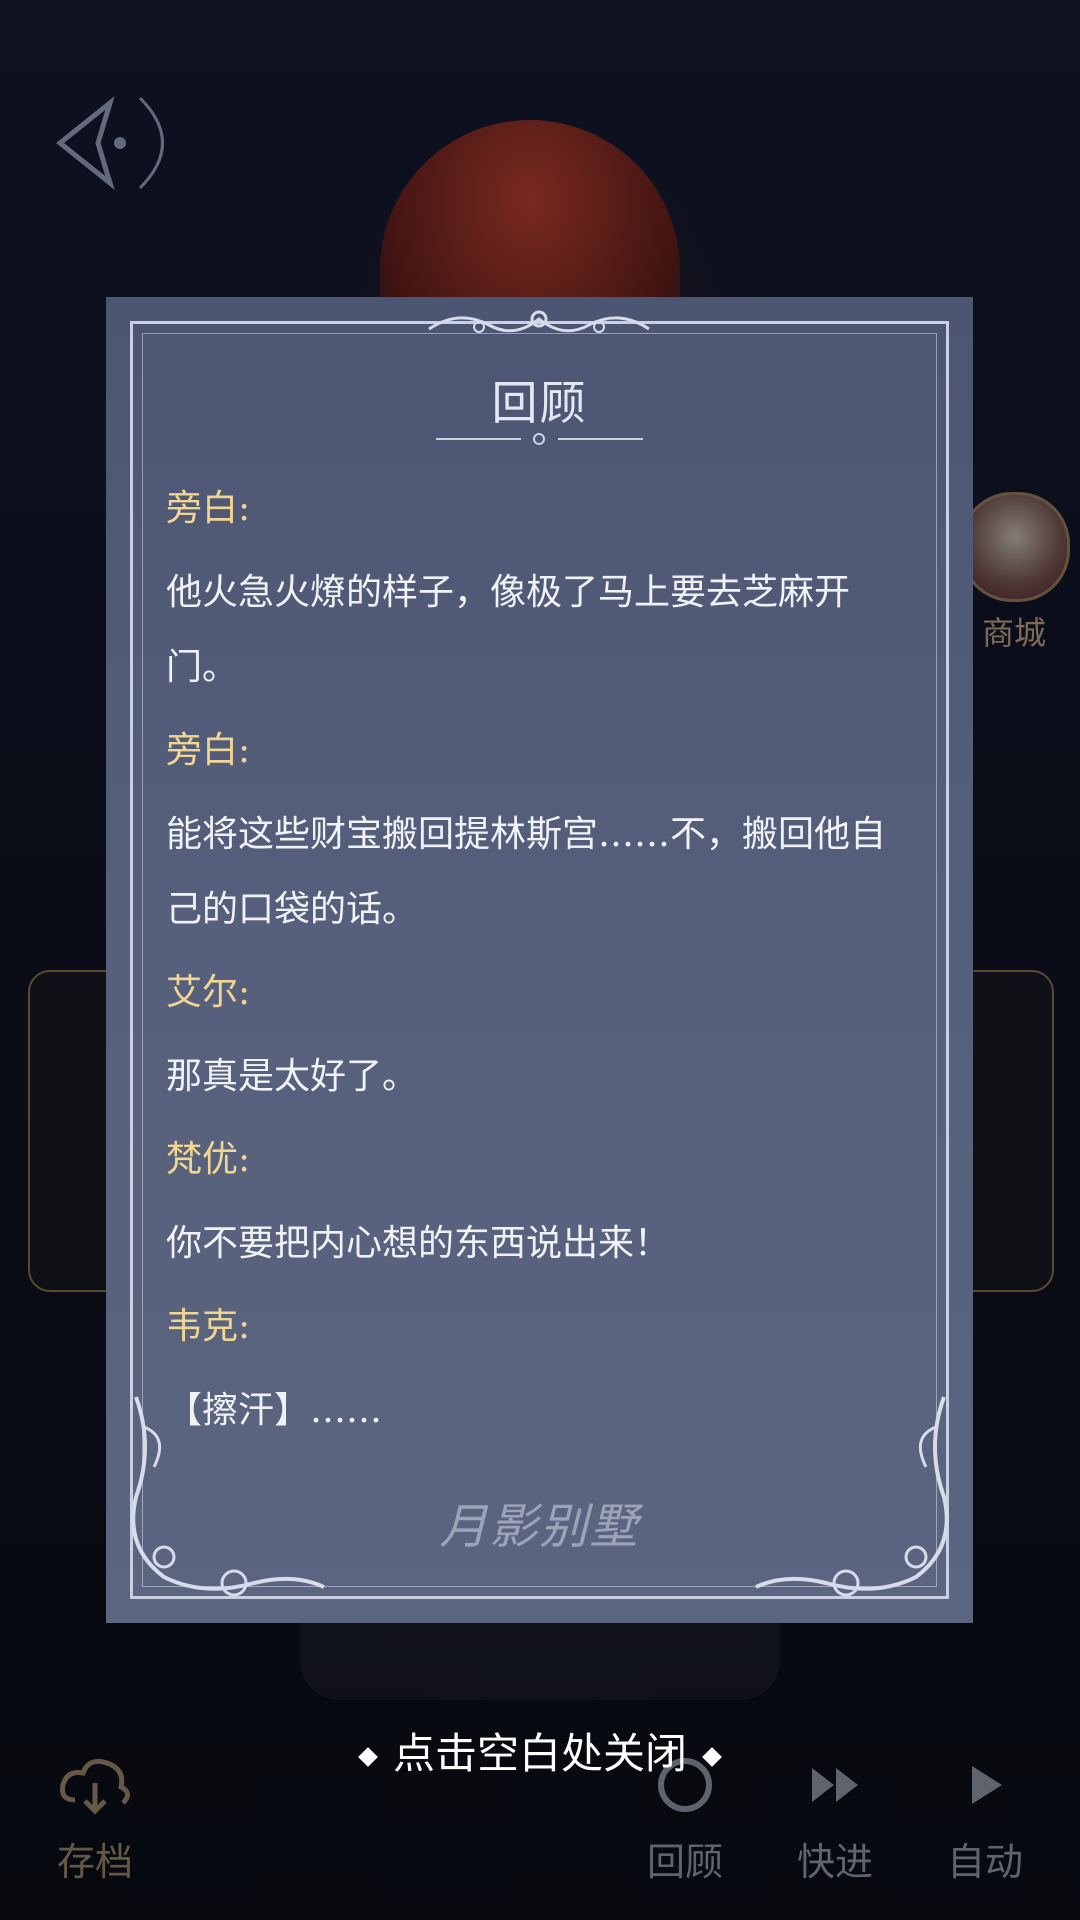 The width and height of the screenshot is (1080, 1920). Describe the element at coordinates (1015, 547) in the screenshot. I see `shop-avatar-icon` at that location.